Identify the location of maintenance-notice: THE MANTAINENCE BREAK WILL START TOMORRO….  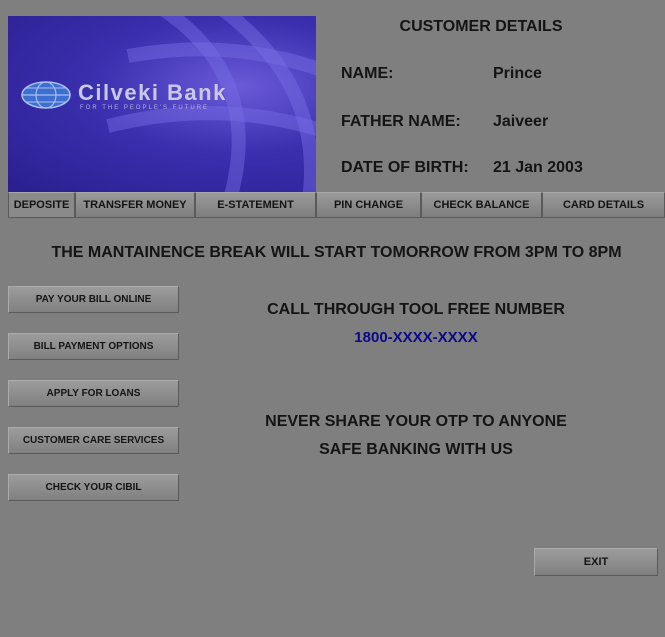
(336, 252).